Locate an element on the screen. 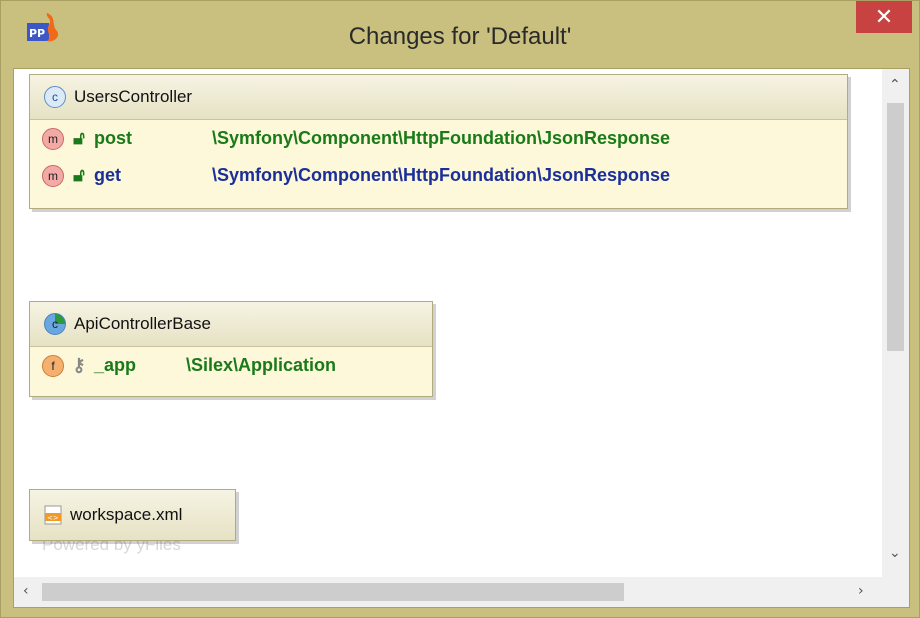 The image size is (920, 618). node-header: c ApiControllerBase is located at coordinates (231, 324).